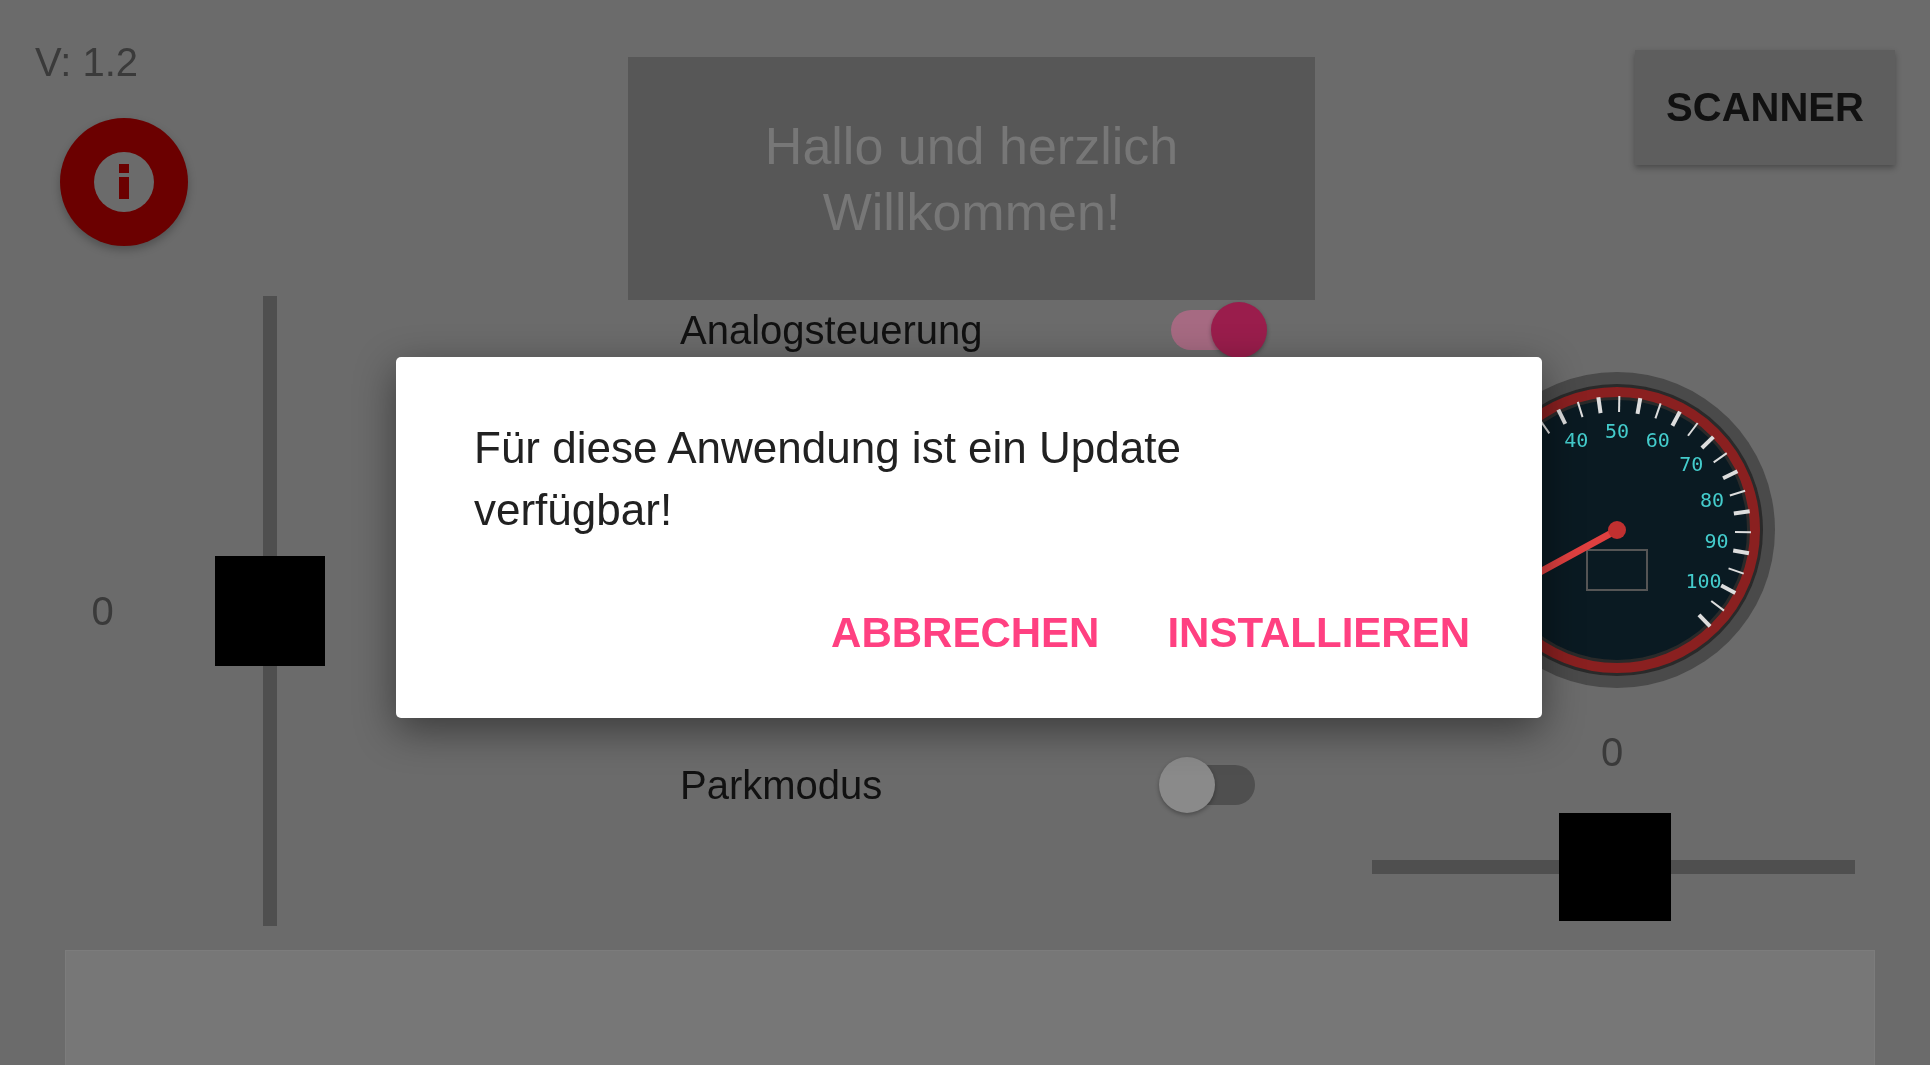 This screenshot has height=1065, width=1930. Describe the element at coordinates (828, 479) in the screenshot. I see `dialog-message: Für diese Anwendung ist ein Update verfügbar!` at that location.